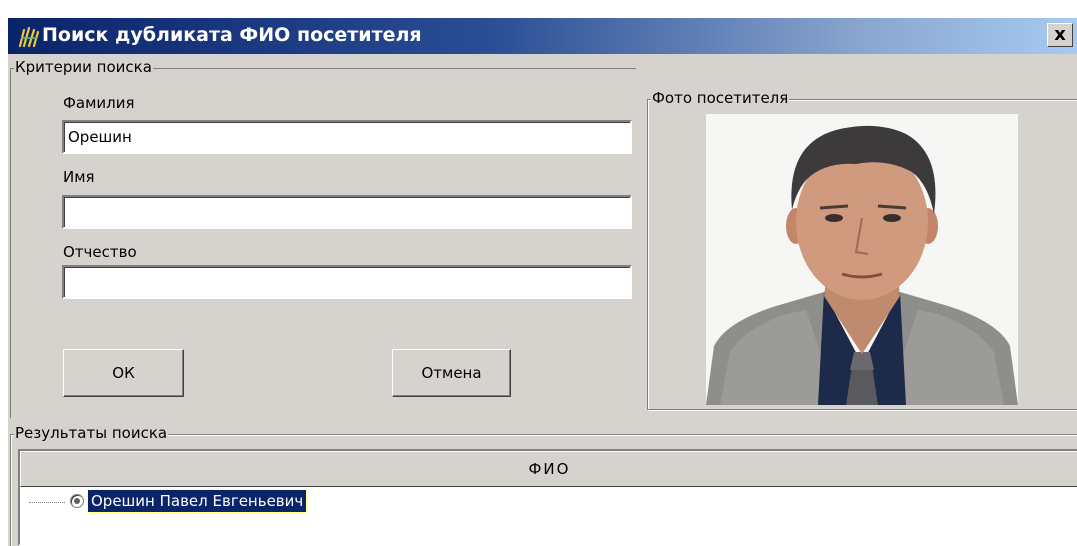 This screenshot has width=1077, height=546. What do you see at coordinates (47, 502) in the screenshot?
I see `tree-connector` at bounding box center [47, 502].